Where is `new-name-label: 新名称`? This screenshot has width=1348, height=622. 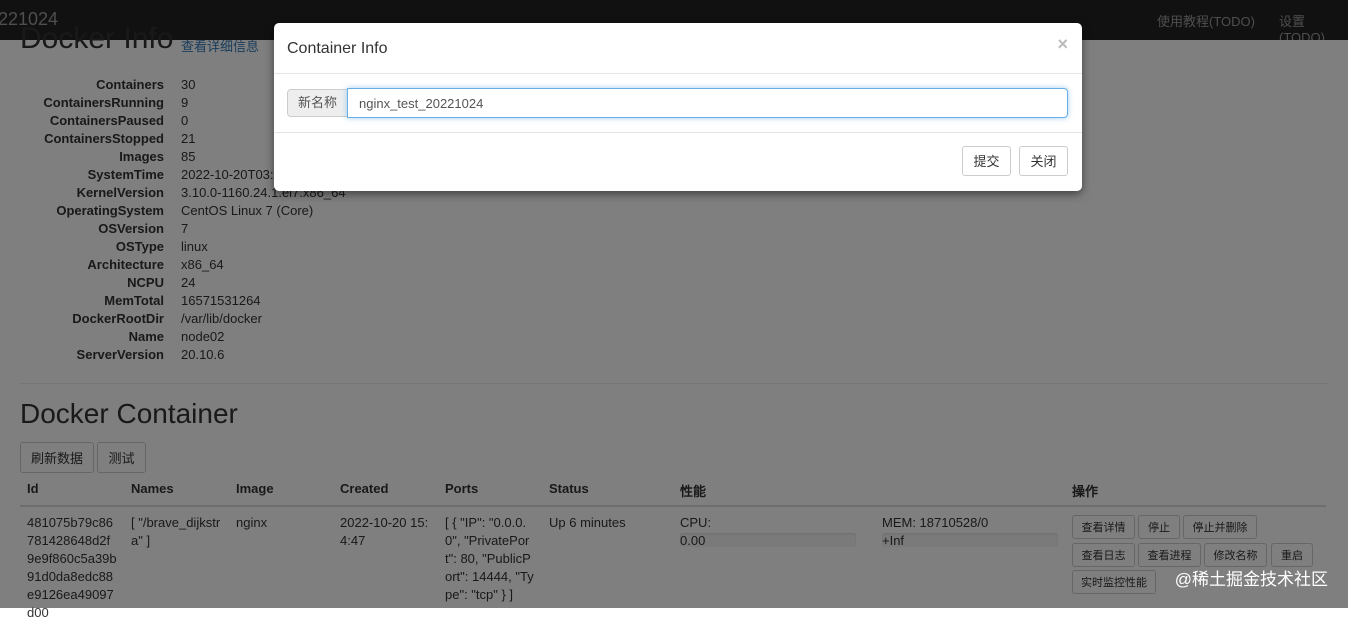 new-name-label: 新名称 is located at coordinates (317, 103).